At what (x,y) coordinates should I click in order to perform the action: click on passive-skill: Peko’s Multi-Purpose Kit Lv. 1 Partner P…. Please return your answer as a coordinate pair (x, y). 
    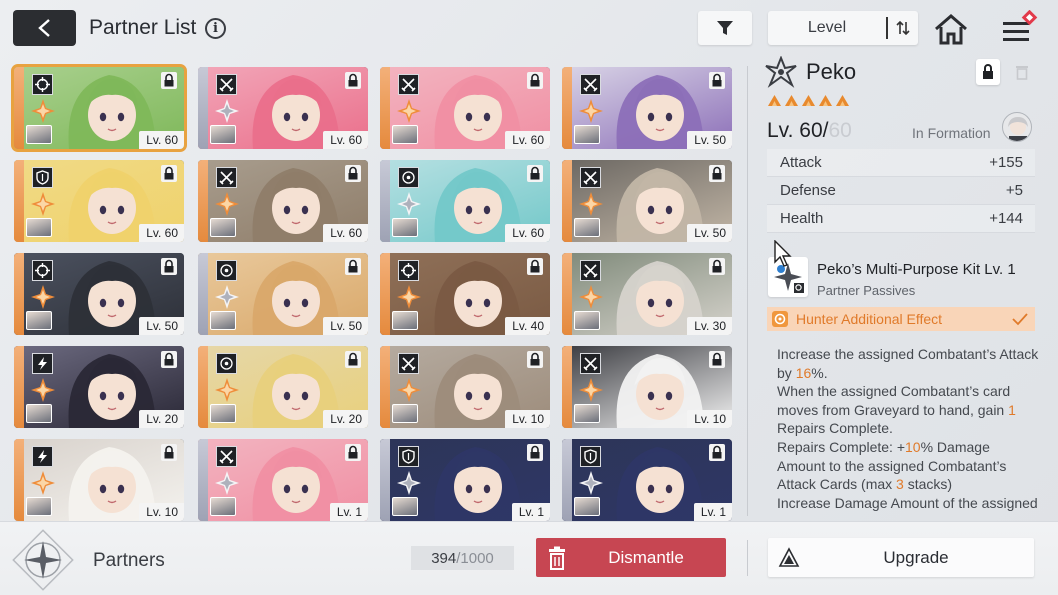
    Looking at the image, I should click on (902, 277).